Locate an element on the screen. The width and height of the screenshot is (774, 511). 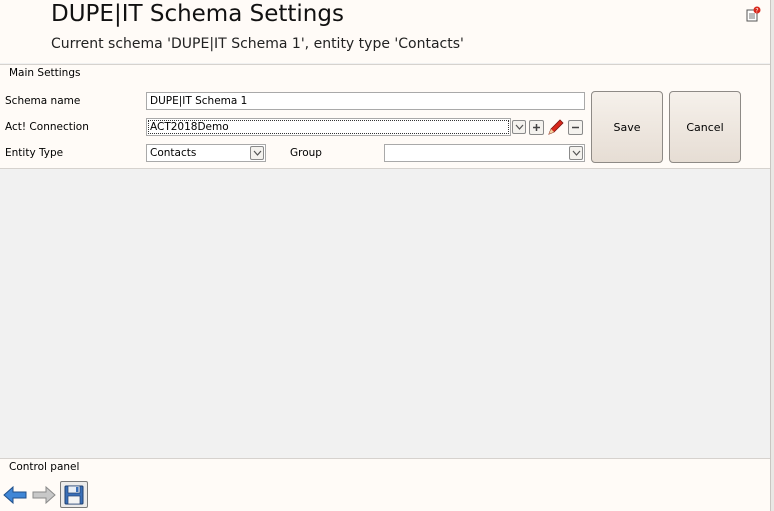
help-icon: ? is located at coordinates (753, 14).